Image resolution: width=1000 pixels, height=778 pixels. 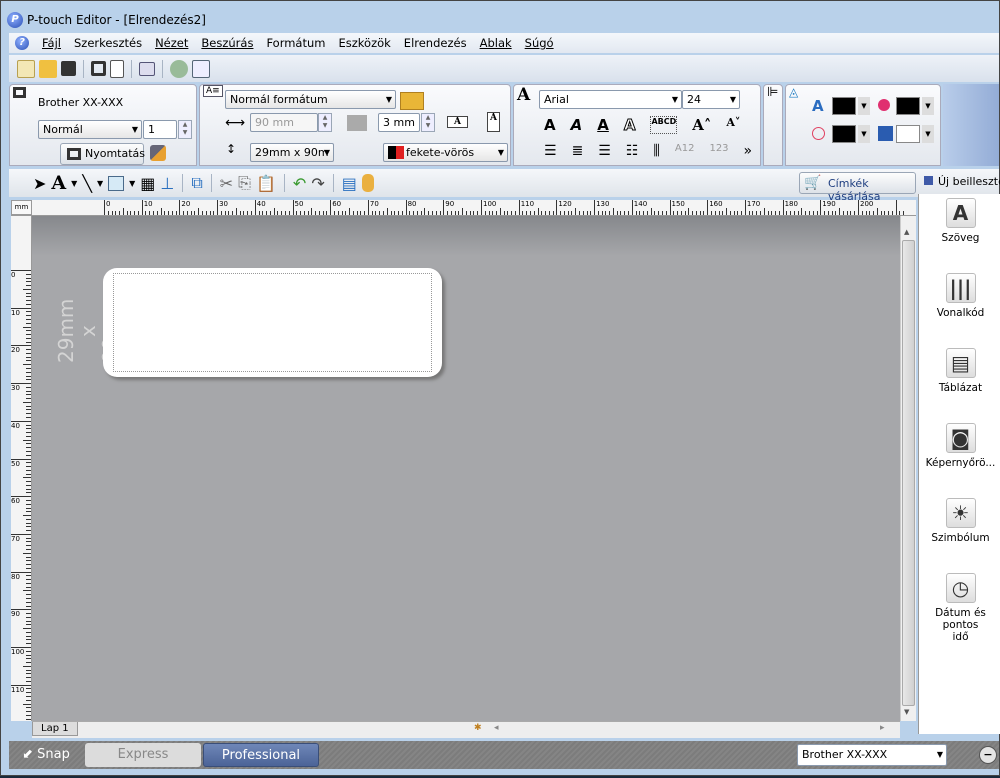 I want to click on scrollbar-thumb, so click(x=908, y=473).